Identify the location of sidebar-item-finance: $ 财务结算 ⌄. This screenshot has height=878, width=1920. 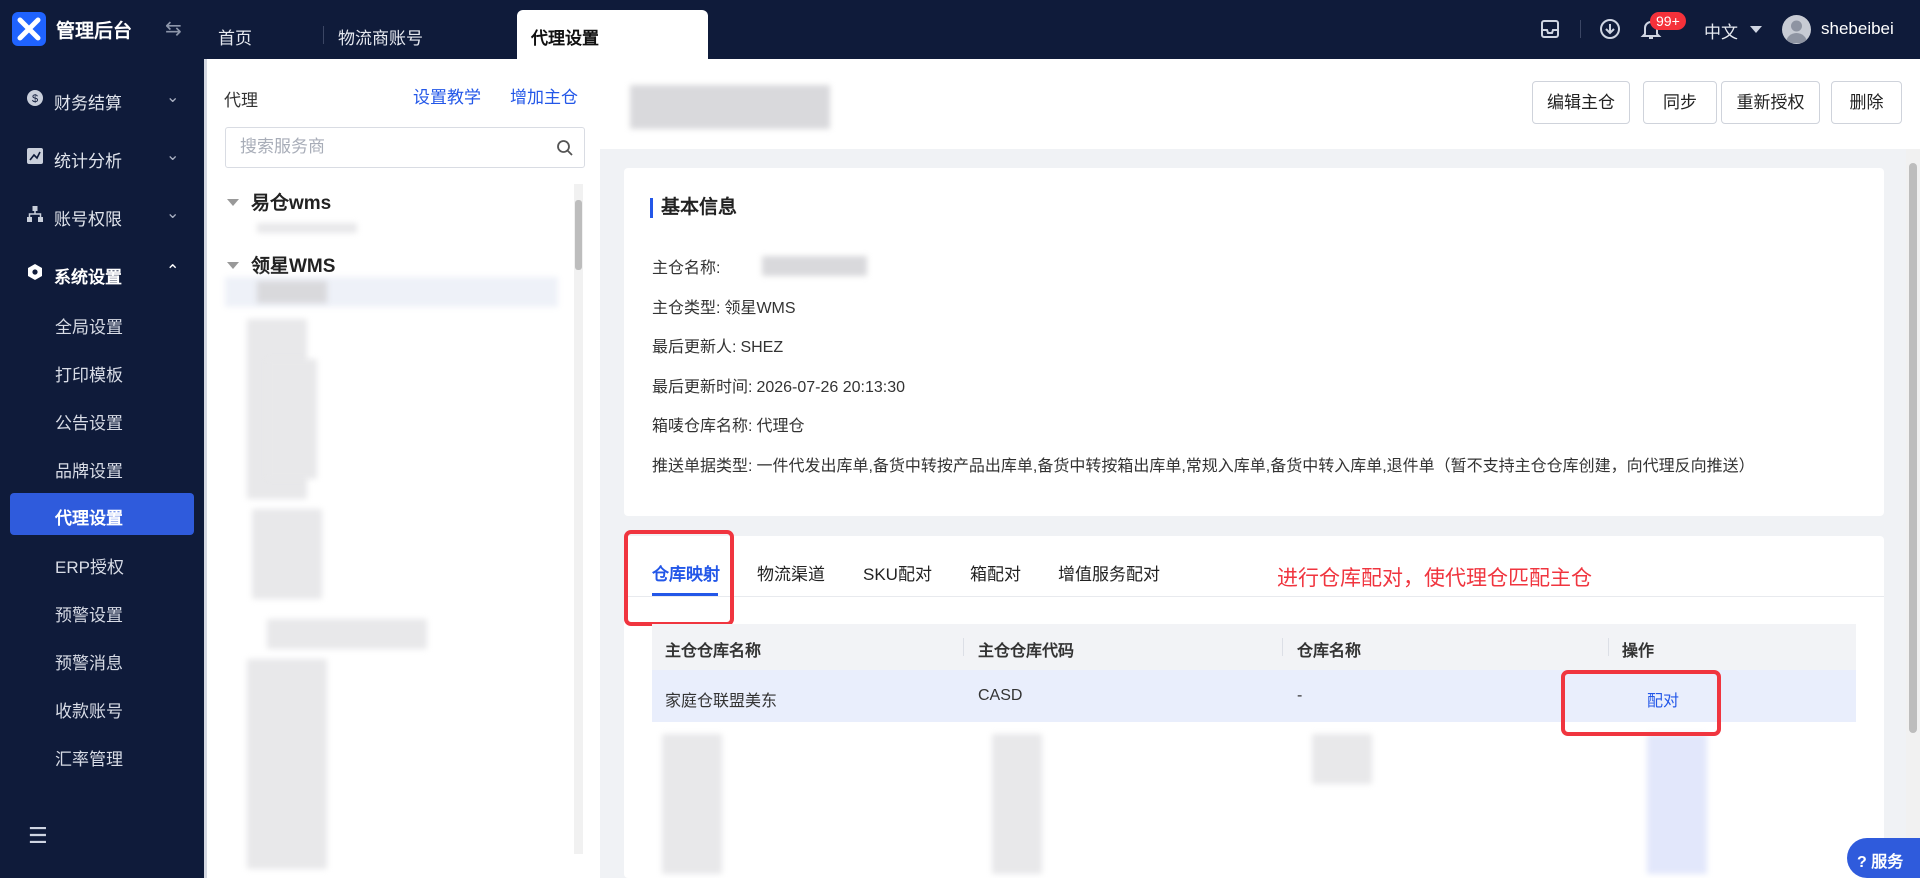
(102, 99).